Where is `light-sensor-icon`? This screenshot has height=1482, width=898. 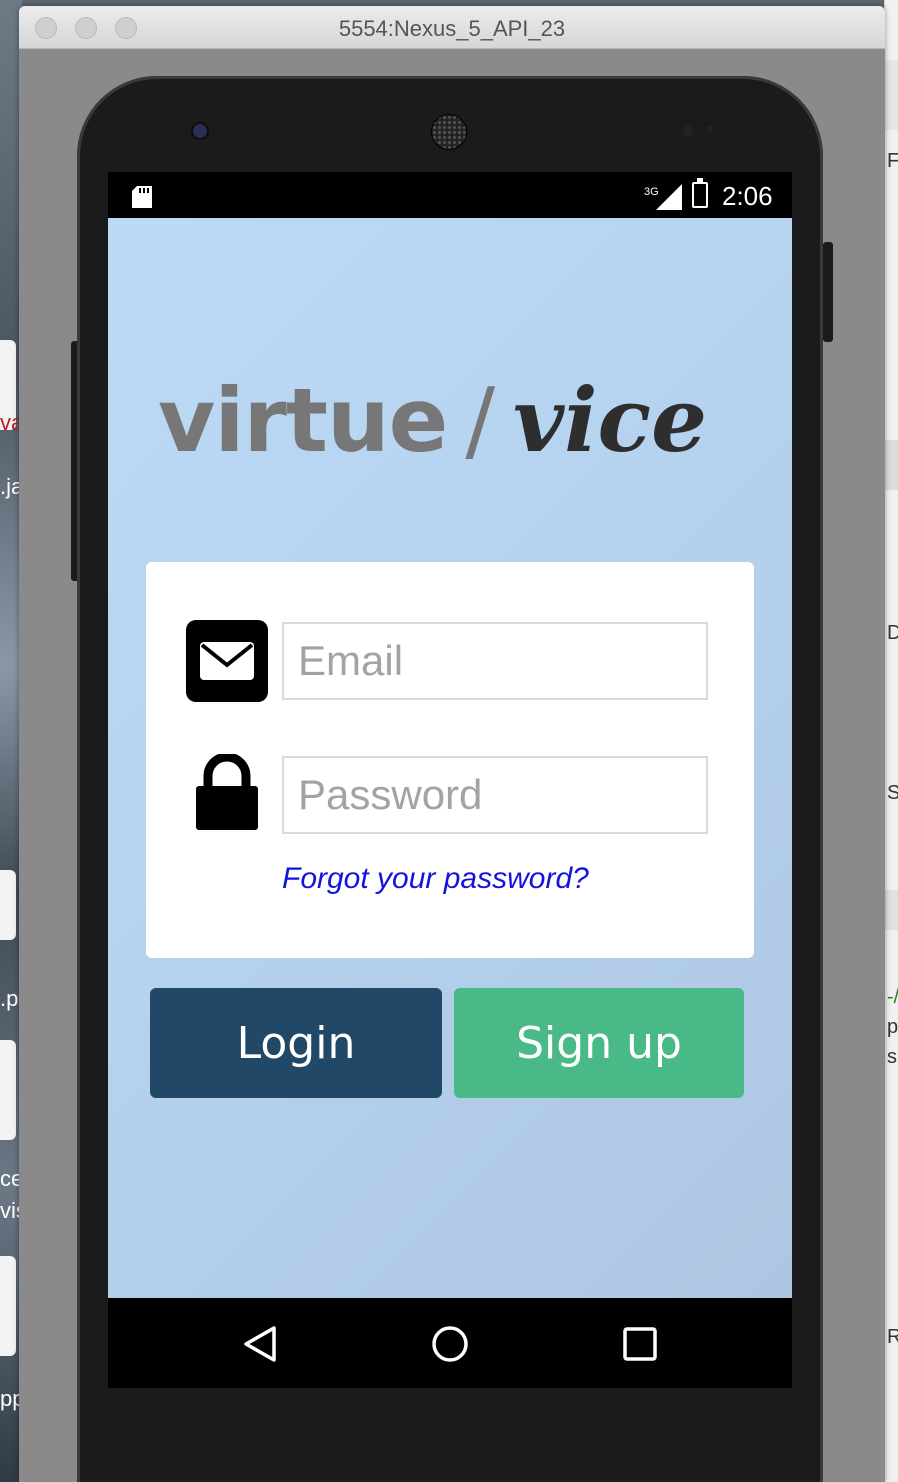
light-sensor-icon is located at coordinates (710, 129).